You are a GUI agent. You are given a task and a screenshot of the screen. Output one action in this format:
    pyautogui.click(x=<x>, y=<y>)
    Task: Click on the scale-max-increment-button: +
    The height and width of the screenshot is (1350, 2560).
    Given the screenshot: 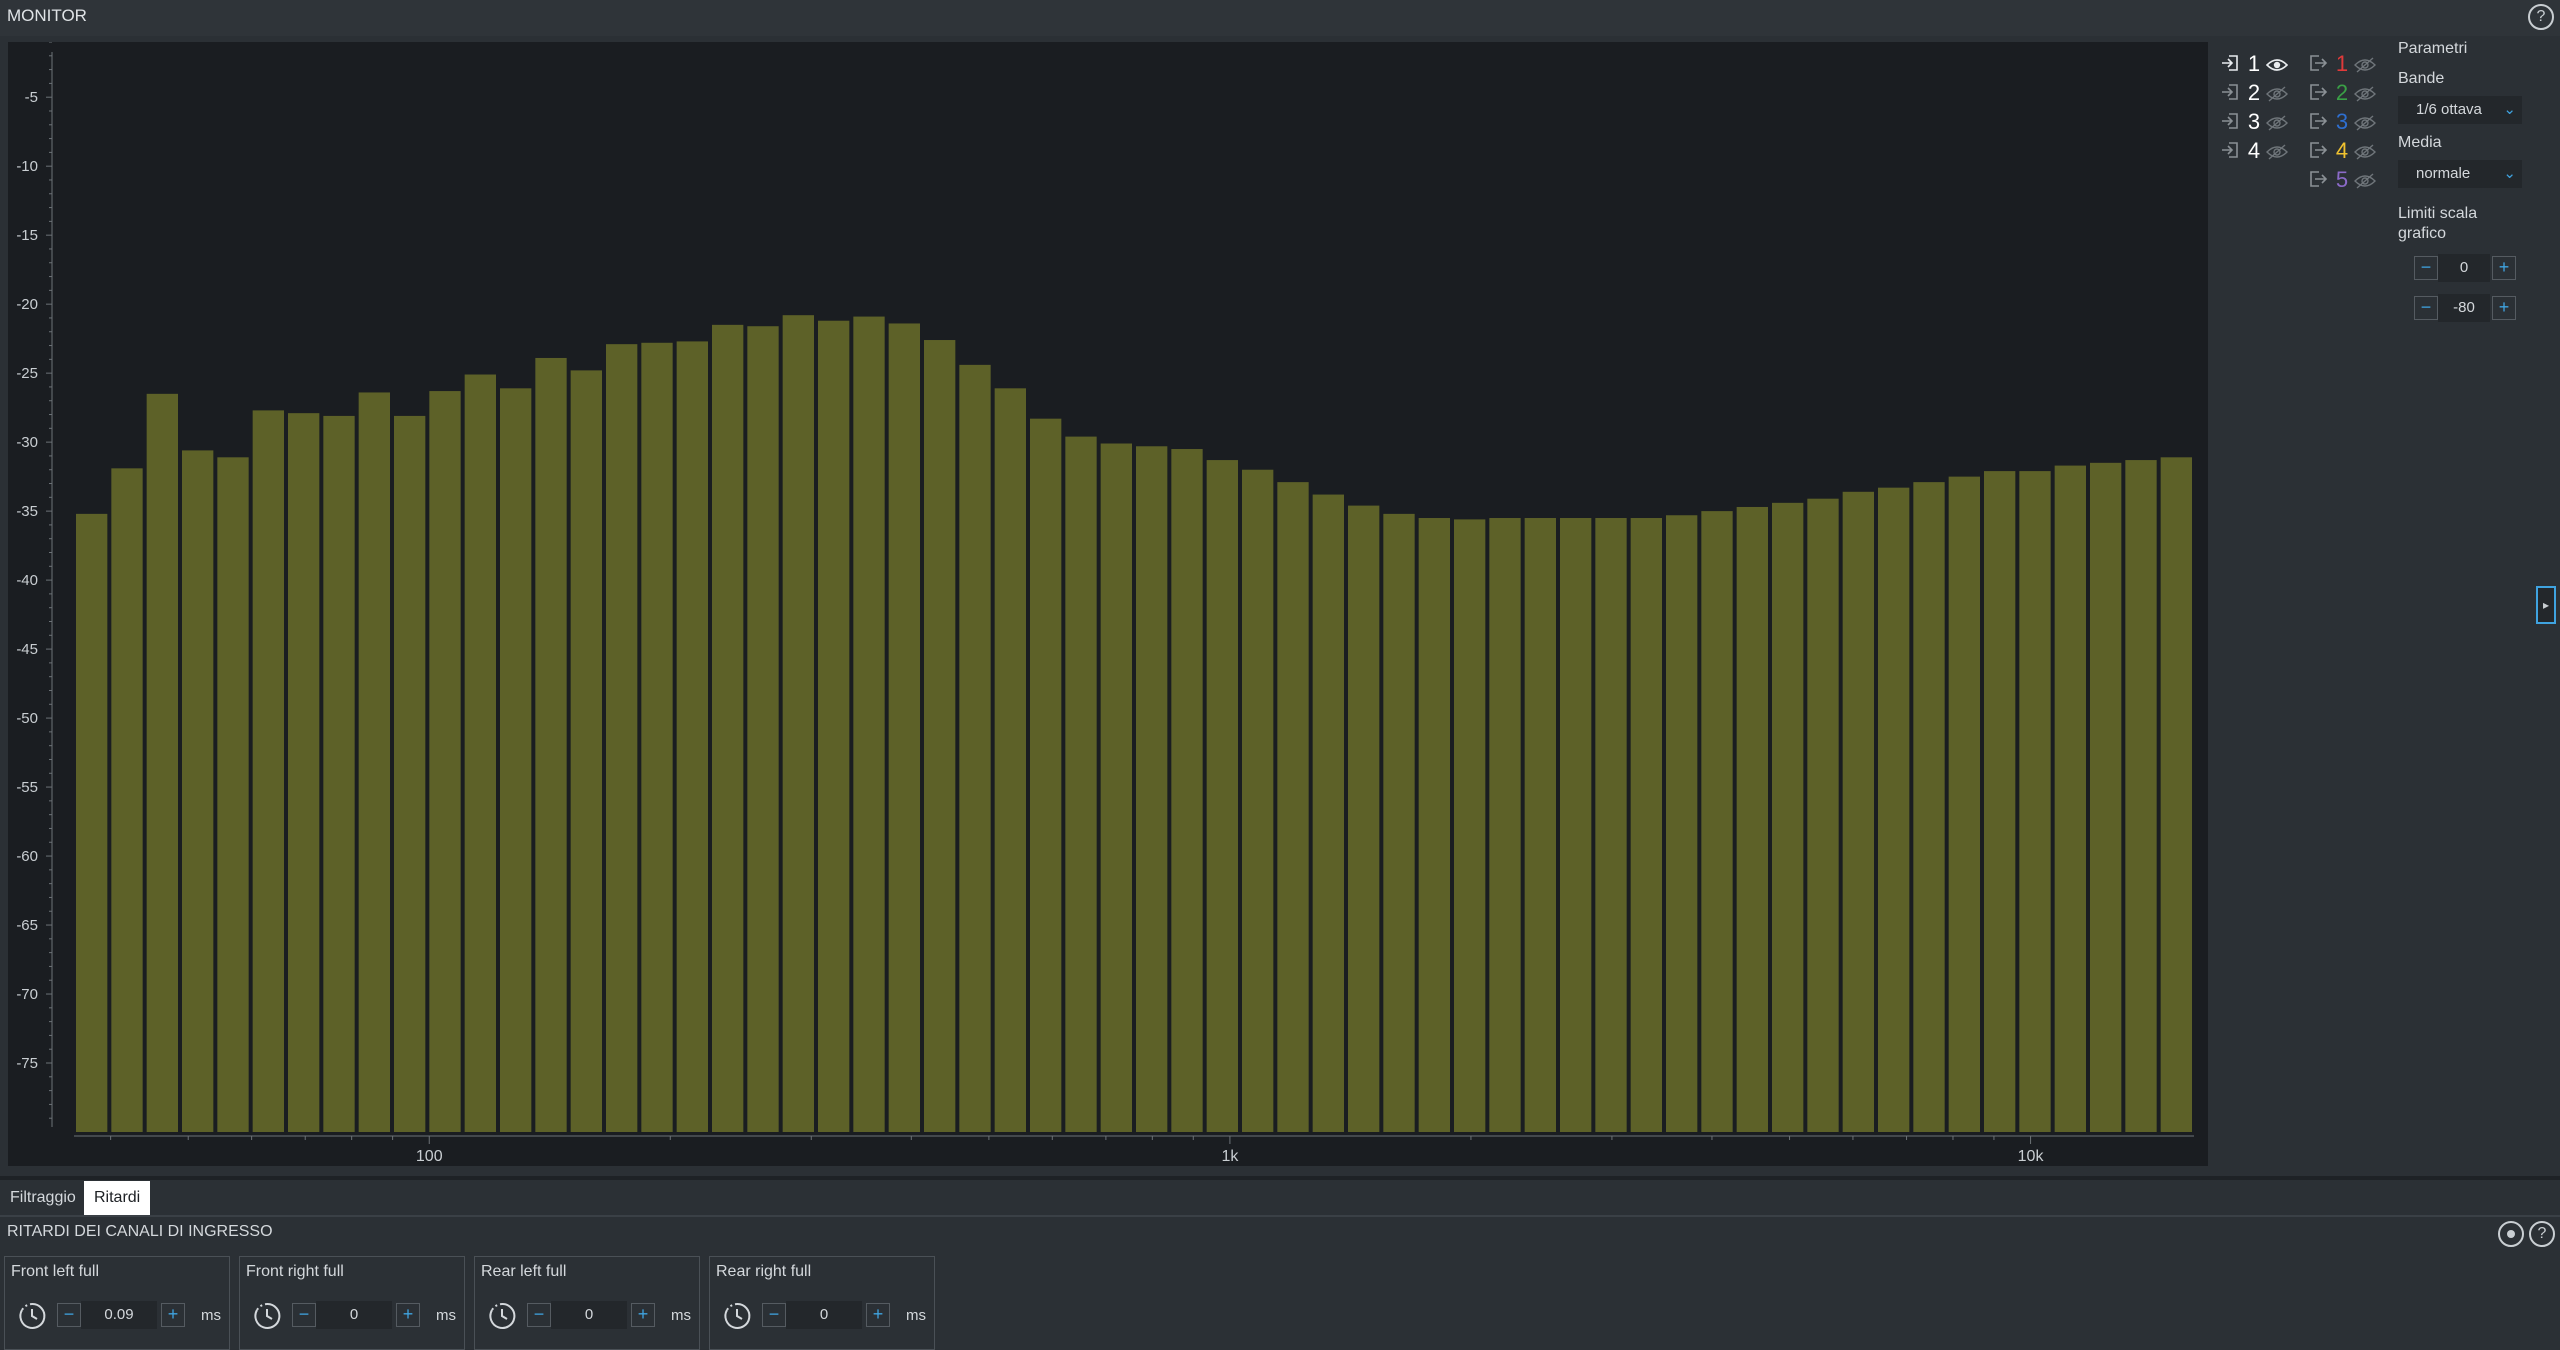 What is the action you would take?
    pyautogui.click(x=2504, y=268)
    